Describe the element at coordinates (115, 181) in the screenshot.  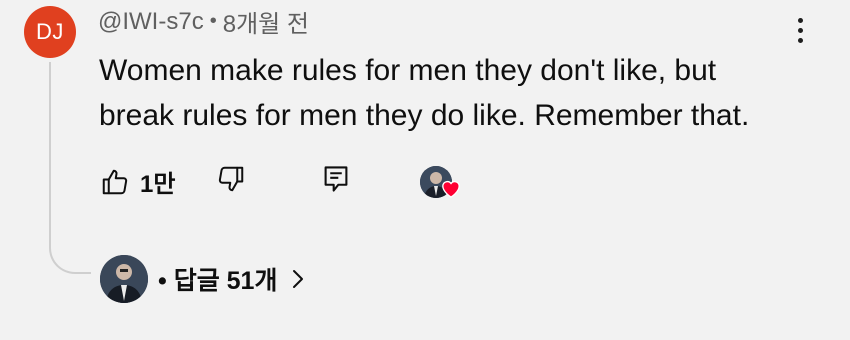
I see `thumbs-up-icon` at that location.